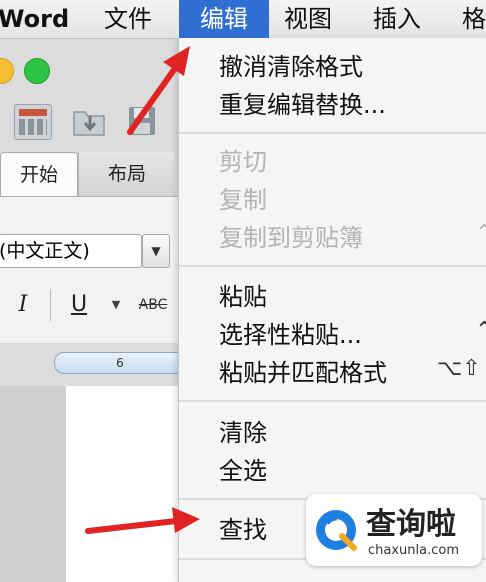 The height and width of the screenshot is (582, 486). Describe the element at coordinates (158, 90) in the screenshot. I see `arrow-to-edit-menu-icon` at that location.